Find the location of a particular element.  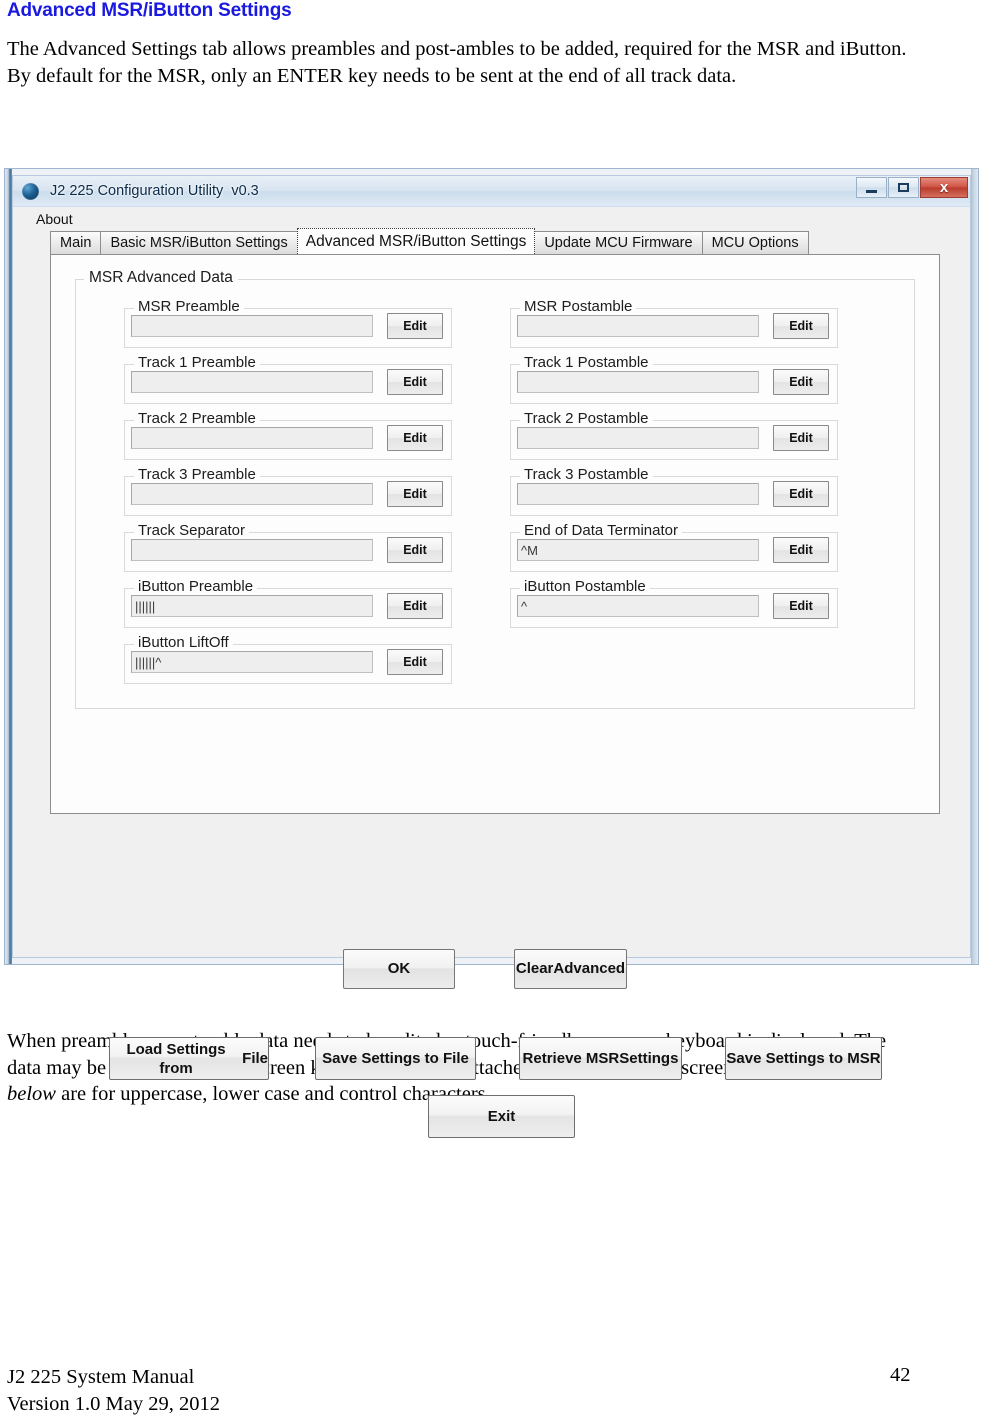

track-1-postamble-input is located at coordinates (638, 382).